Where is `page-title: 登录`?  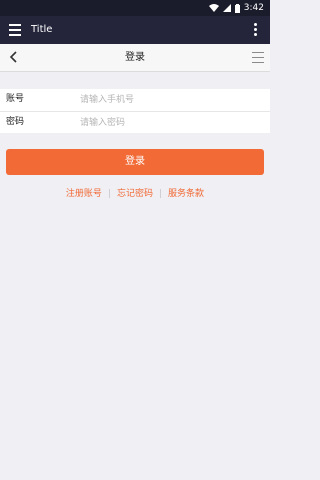
page-title: 登录 is located at coordinates (135, 57).